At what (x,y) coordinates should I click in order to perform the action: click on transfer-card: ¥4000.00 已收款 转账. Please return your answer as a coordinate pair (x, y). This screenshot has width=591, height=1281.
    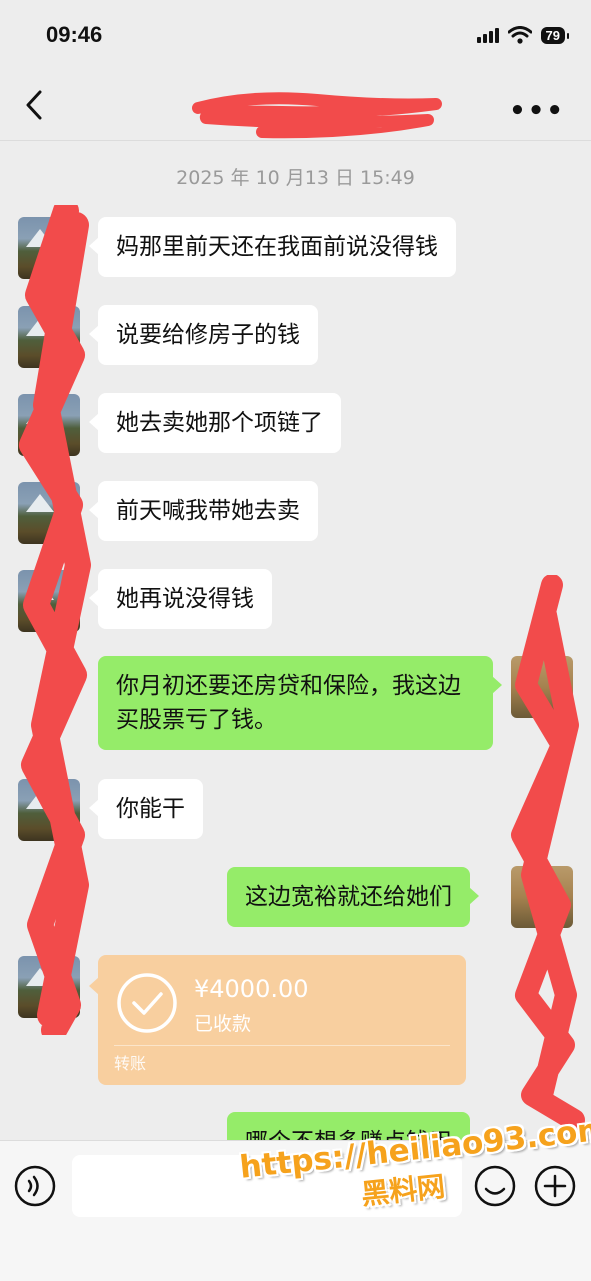
    Looking at the image, I should click on (277, 1020).